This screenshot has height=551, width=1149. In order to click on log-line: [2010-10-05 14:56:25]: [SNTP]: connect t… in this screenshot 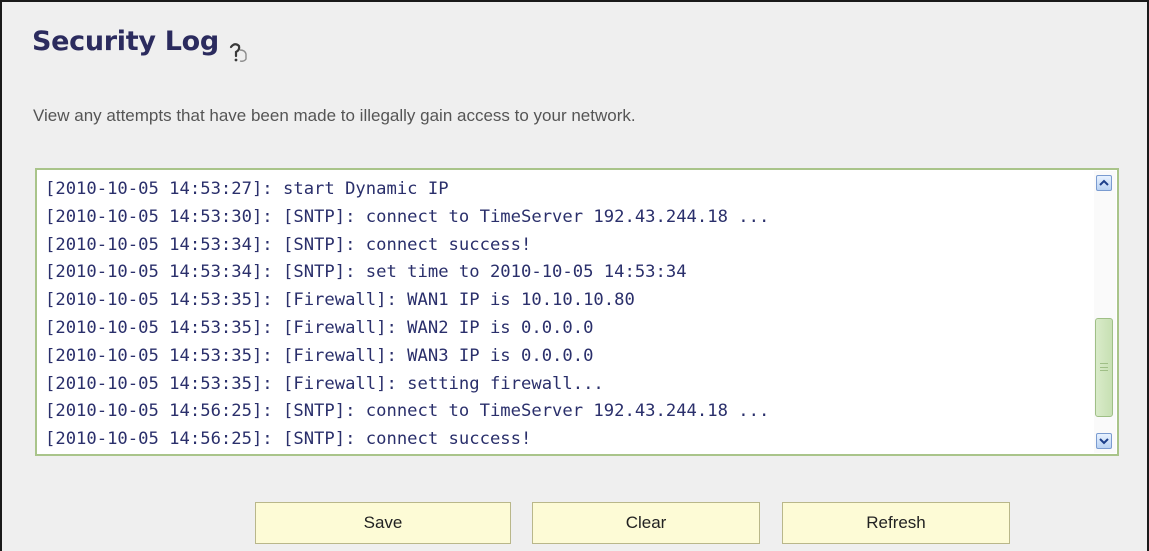, I will do `click(407, 411)`.